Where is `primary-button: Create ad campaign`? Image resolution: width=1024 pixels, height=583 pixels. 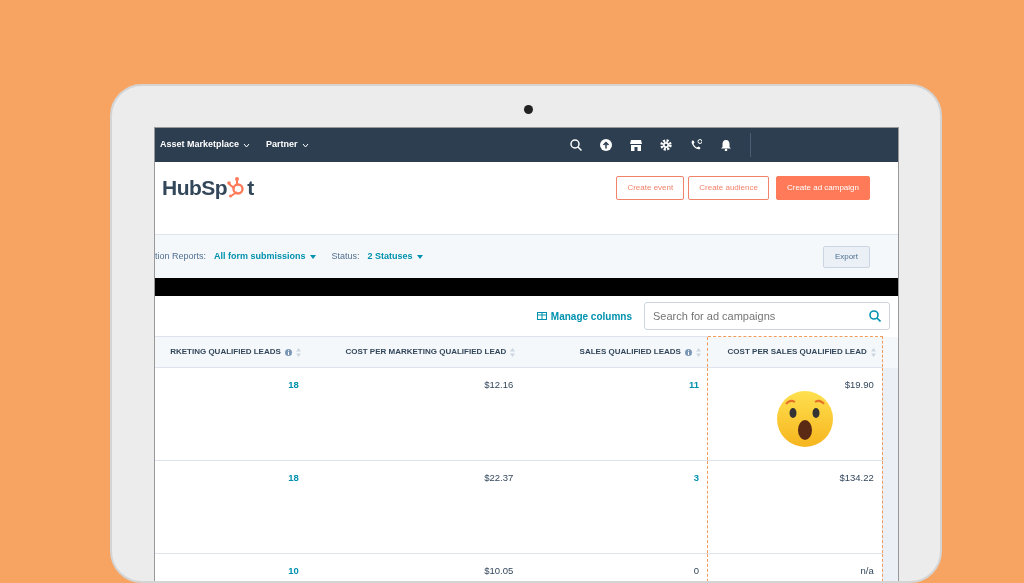 primary-button: Create ad campaign is located at coordinates (822, 188).